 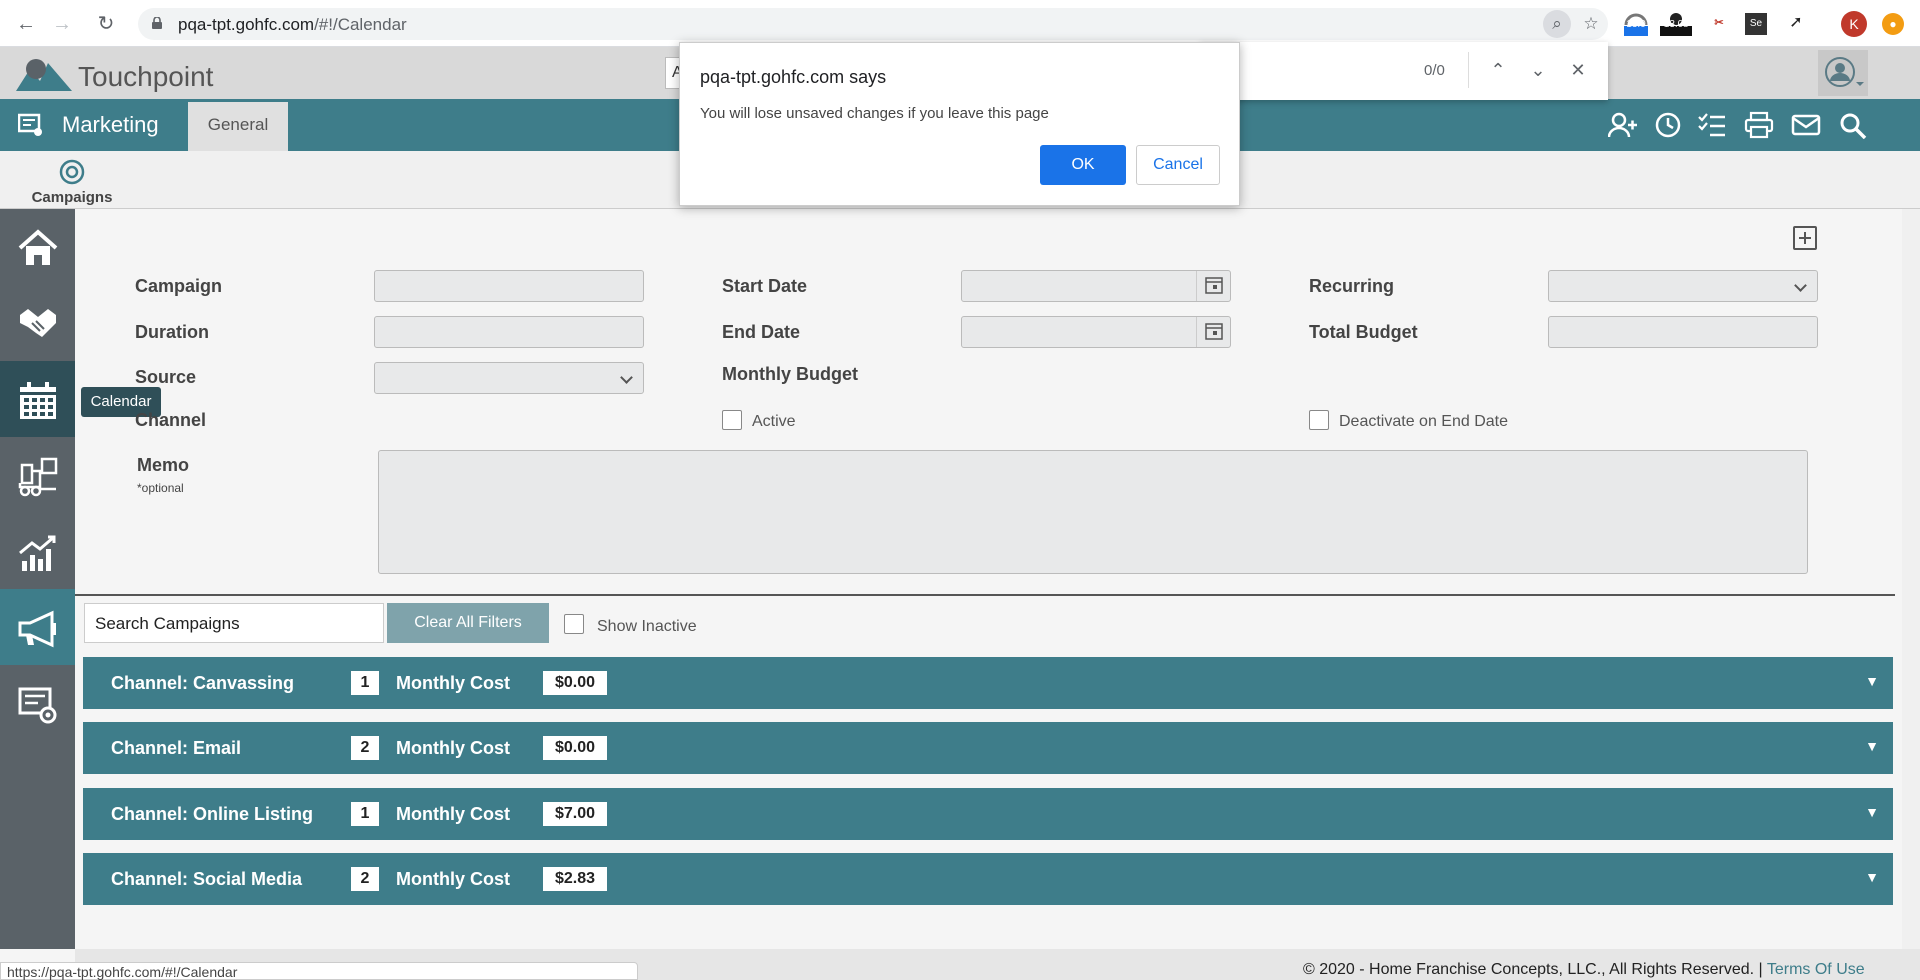 What do you see at coordinates (509, 378) in the screenshot?
I see `source-select` at bounding box center [509, 378].